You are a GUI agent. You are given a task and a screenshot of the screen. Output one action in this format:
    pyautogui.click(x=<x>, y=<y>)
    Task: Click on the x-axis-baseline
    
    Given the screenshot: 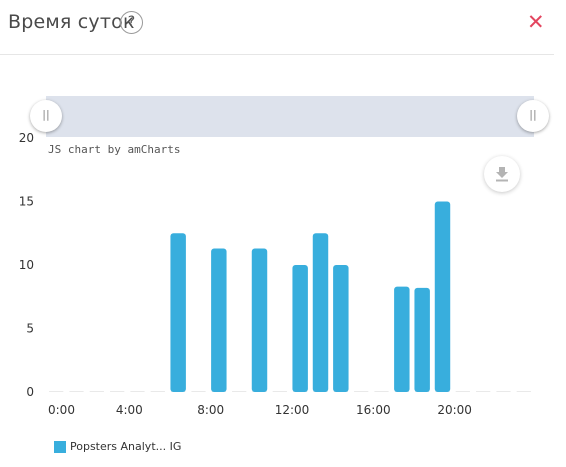 What is the action you would take?
    pyautogui.click(x=290, y=391)
    